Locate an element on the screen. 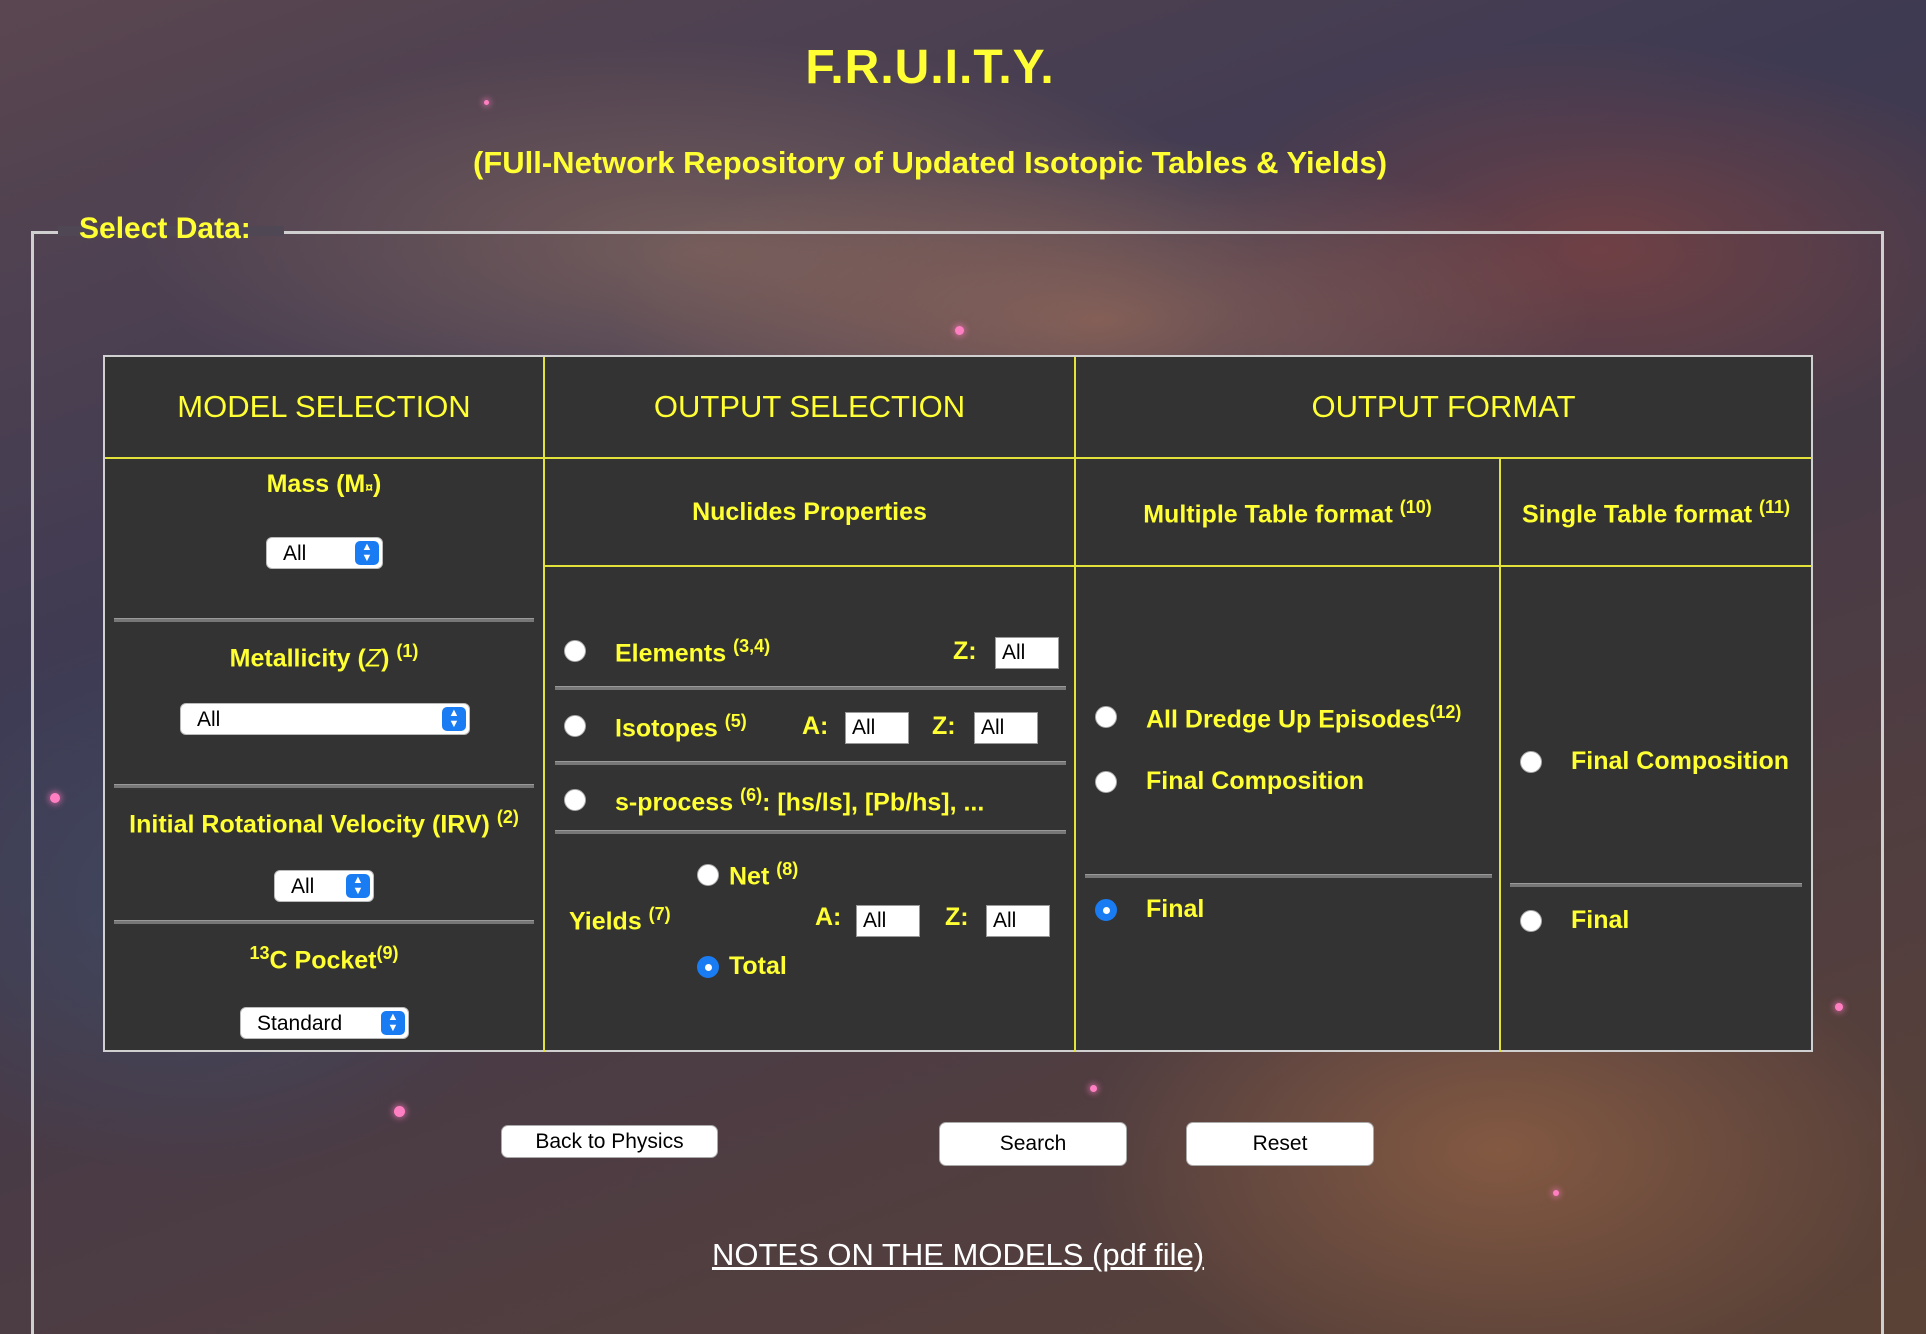 Image resolution: width=1926 pixels, height=1334 pixels. mass-select: All ▲ ▼ is located at coordinates (324, 553).